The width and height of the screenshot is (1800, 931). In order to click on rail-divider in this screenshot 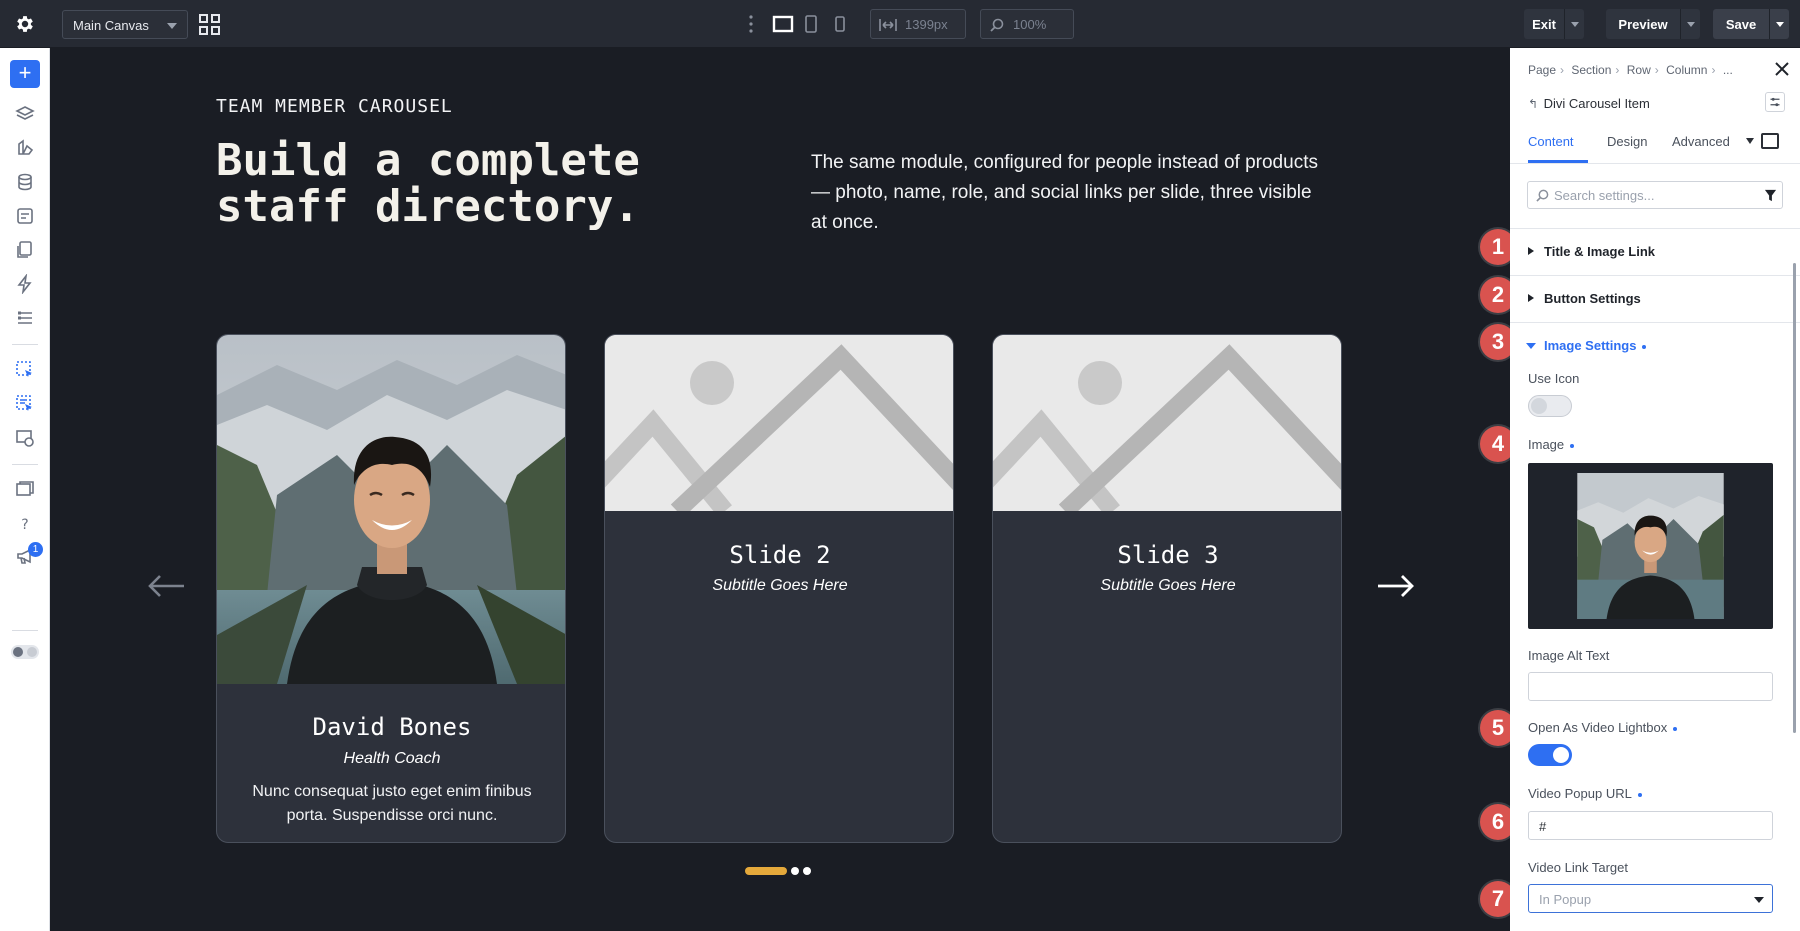, I will do `click(25, 344)`.